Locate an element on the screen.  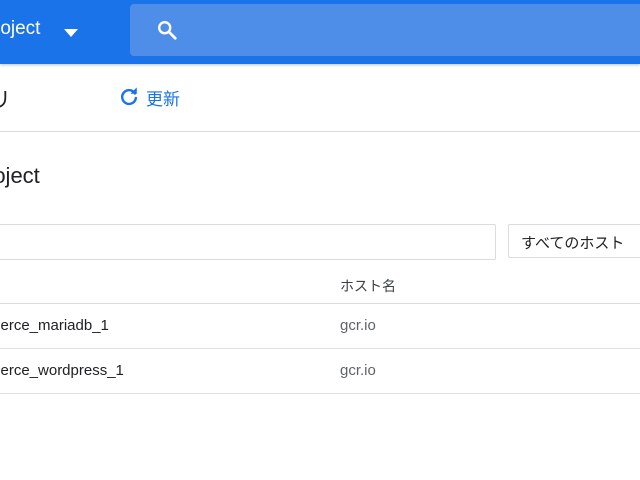
table-row: merce_mariadb_1 gcr.io is located at coordinates (320, 326).